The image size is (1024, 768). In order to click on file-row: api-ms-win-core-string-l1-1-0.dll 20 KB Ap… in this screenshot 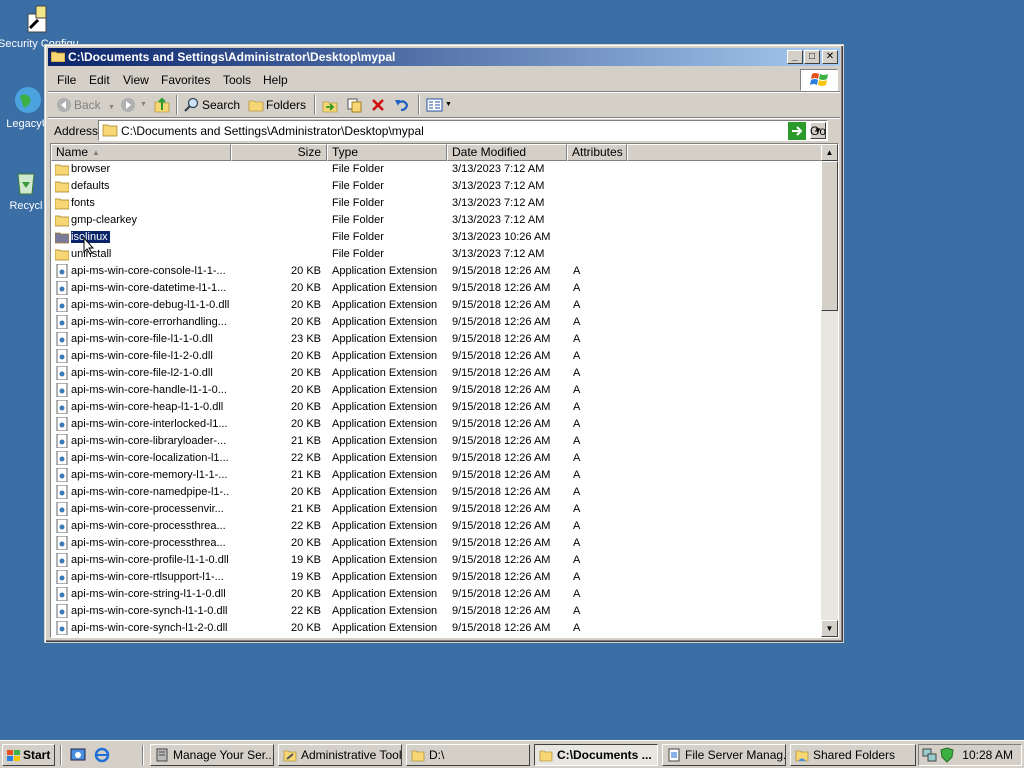, I will do `click(437, 594)`.